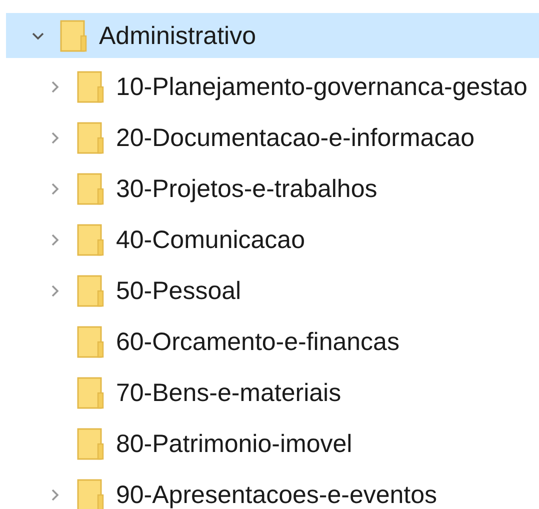 Image resolution: width=539 pixels, height=509 pixels. Describe the element at coordinates (277, 494) in the screenshot. I see `folder-name: 90-Apresentacoes-e-eventos` at that location.